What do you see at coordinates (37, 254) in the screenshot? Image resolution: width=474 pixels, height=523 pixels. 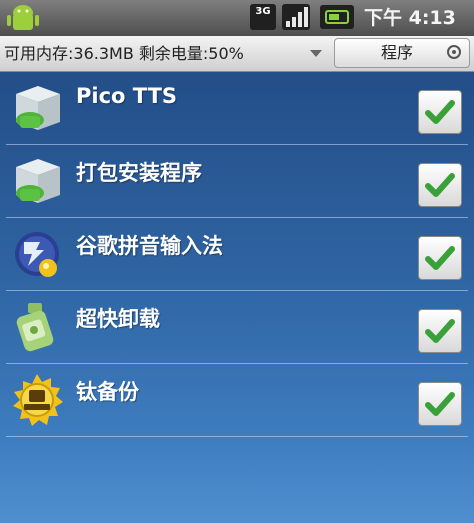 I see `pinyin-ime-icon` at bounding box center [37, 254].